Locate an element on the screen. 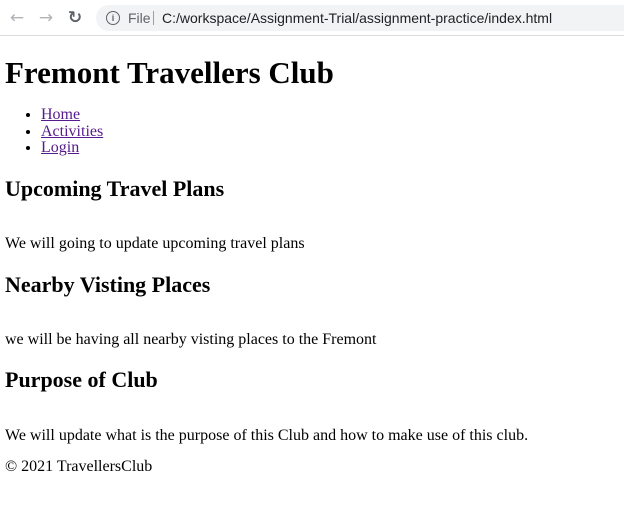  section-heading: Upcoming Travel Plans is located at coordinates (115, 188).